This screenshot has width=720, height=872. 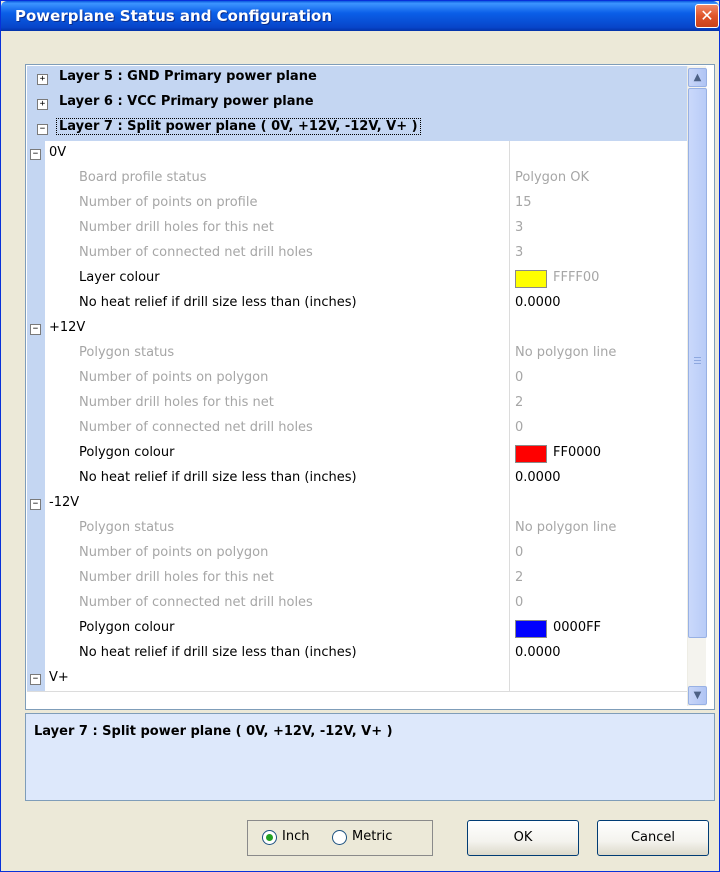 I want to click on radio-selected-dot, so click(x=269, y=837).